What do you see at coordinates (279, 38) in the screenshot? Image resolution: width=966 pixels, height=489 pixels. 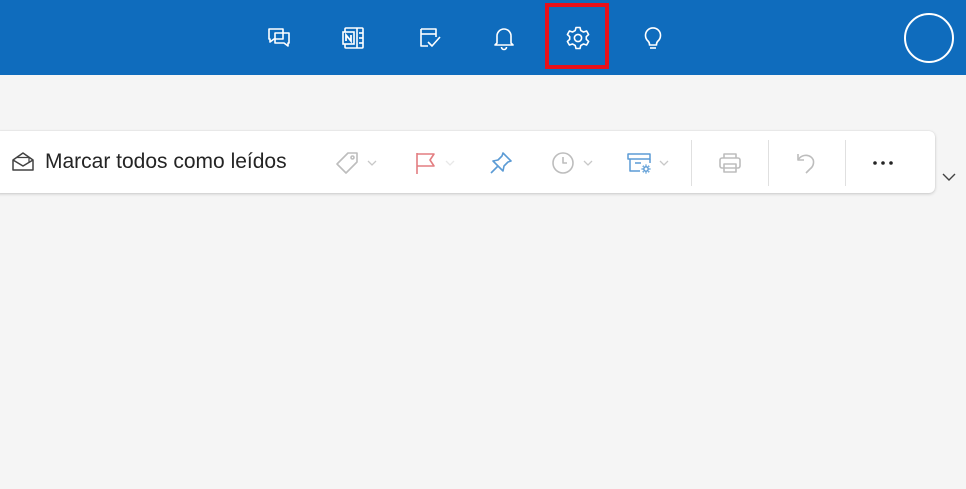 I see `chat-icon` at bounding box center [279, 38].